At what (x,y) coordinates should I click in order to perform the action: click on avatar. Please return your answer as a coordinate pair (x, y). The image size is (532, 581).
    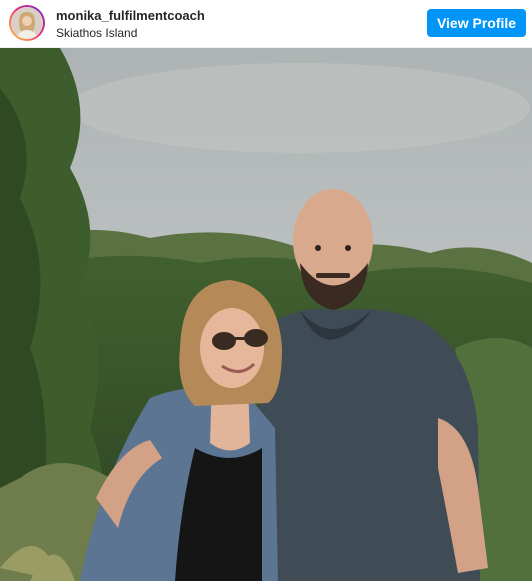
    Looking at the image, I should click on (27, 23).